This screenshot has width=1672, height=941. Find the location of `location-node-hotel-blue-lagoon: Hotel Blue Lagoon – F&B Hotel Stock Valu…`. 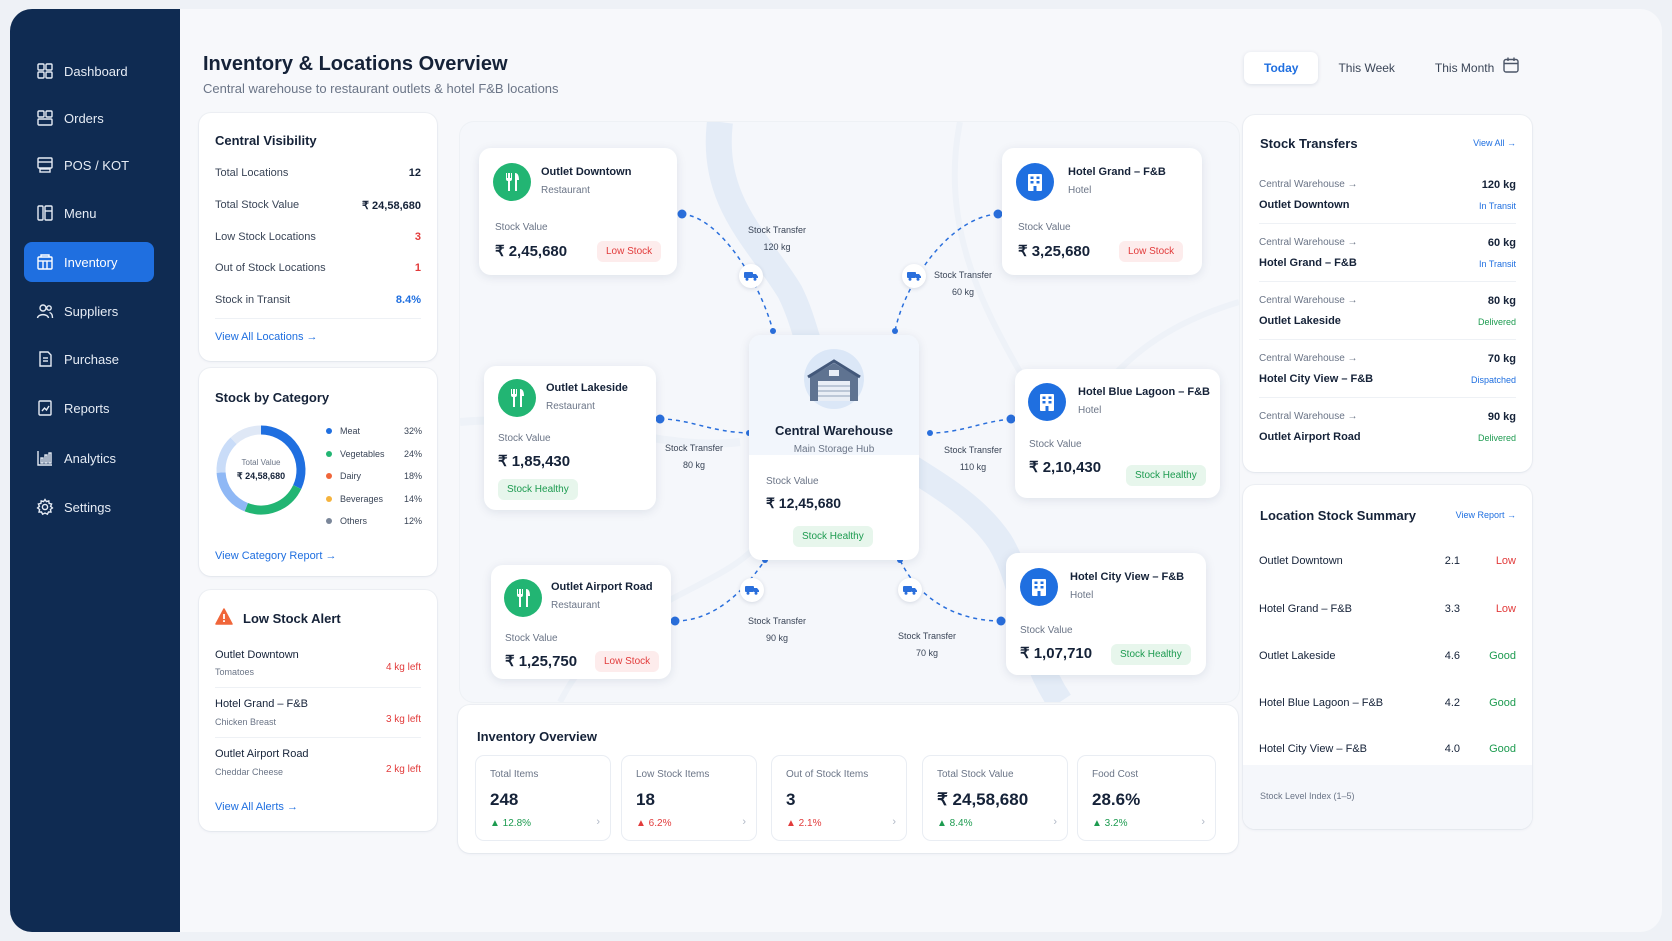

location-node-hotel-blue-lagoon: Hotel Blue Lagoon – F&B Hotel Stock Valu… is located at coordinates (1117, 433).